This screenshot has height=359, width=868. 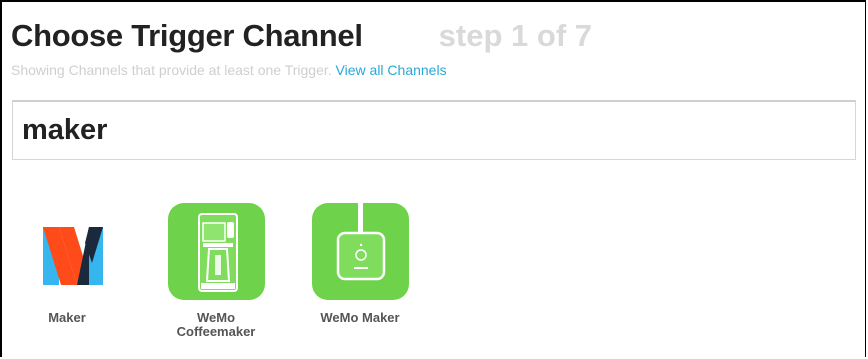 I want to click on channel-label: WeMo Coffeemaker, so click(x=216, y=325).